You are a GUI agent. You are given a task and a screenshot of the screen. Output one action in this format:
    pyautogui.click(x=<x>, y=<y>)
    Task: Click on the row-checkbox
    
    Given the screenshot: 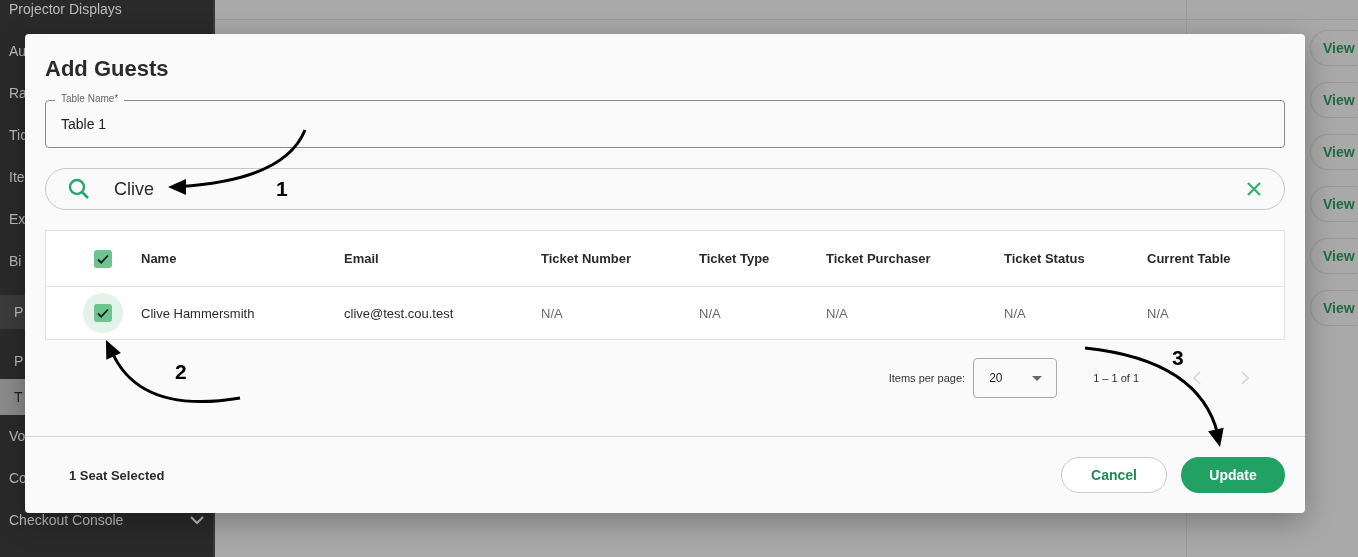 What is the action you would take?
    pyautogui.click(x=102, y=313)
    